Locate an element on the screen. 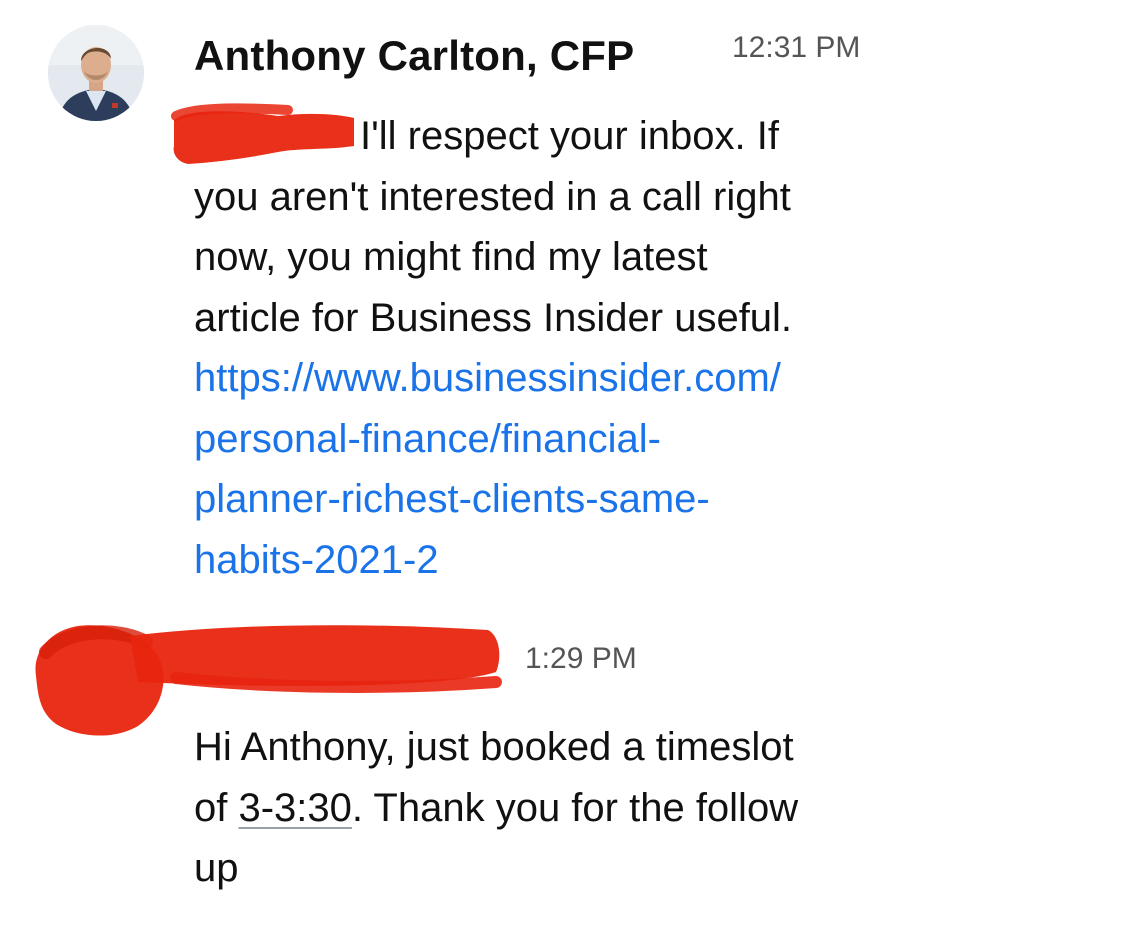 This screenshot has height=940, width=1125. article-link: https://www.businessinsider.com/ is located at coordinates (584, 378).